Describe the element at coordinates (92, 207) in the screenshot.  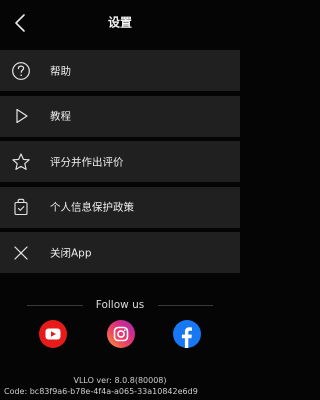
I see `menu-item-label: 个人信息保护政策` at that location.